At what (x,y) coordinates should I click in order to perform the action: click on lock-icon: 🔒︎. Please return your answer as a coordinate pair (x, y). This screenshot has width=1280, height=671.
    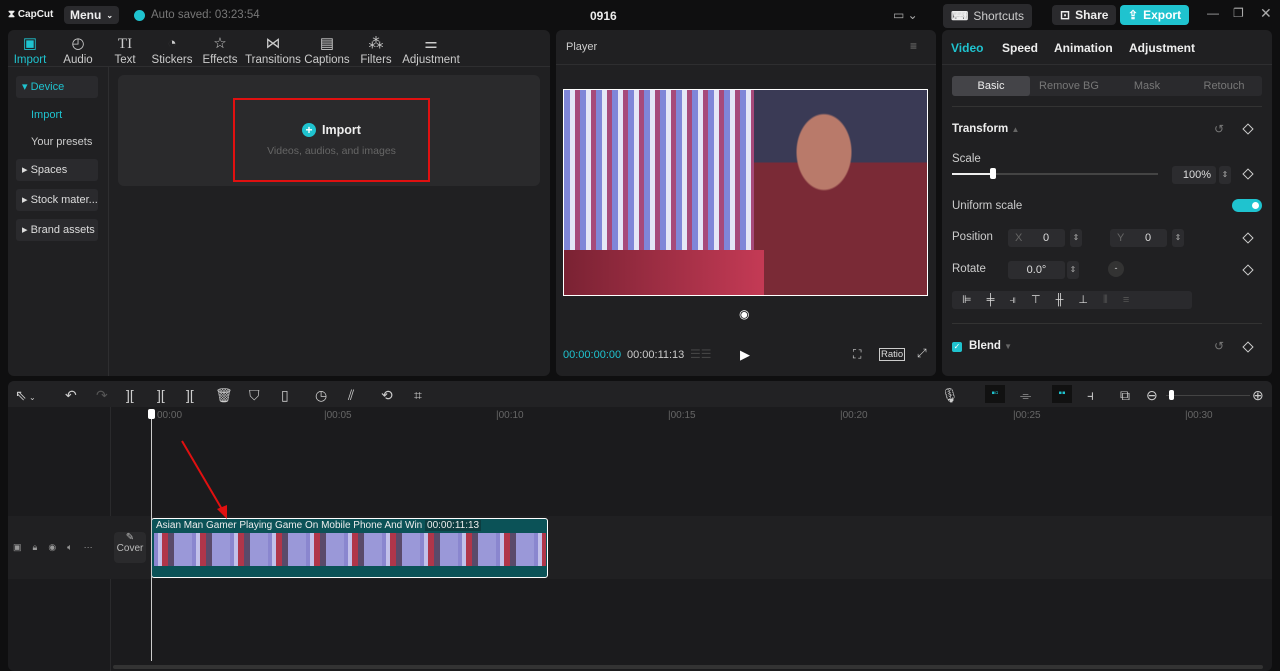
    Looking at the image, I should click on (35, 547).